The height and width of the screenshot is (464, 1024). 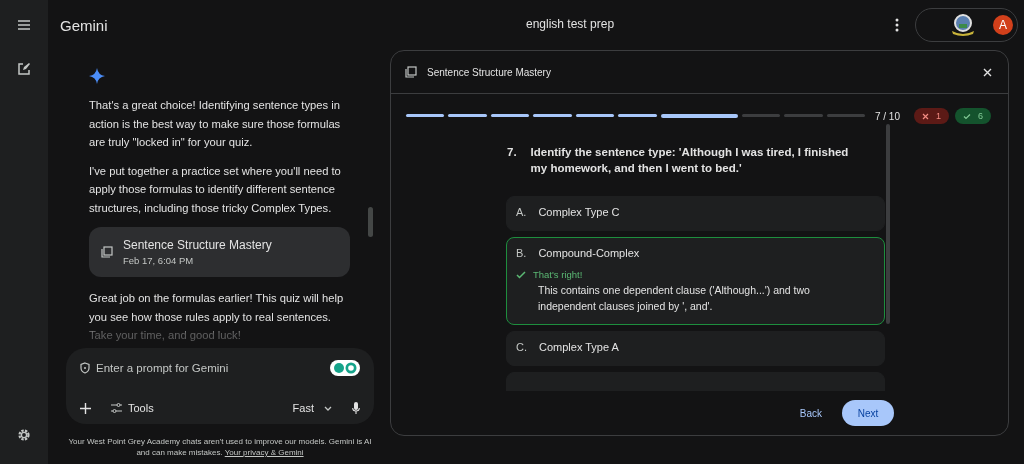 I want to click on chevron-down-icon, so click(x=328, y=408).